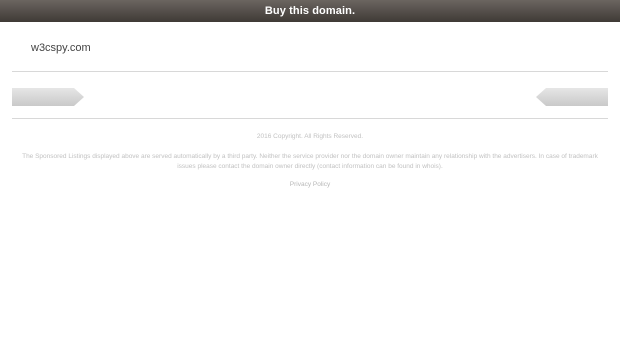 Image resolution: width=620 pixels, height=343 pixels. What do you see at coordinates (310, 184) in the screenshot?
I see `privacy-policy-link: Privacy Policy` at bounding box center [310, 184].